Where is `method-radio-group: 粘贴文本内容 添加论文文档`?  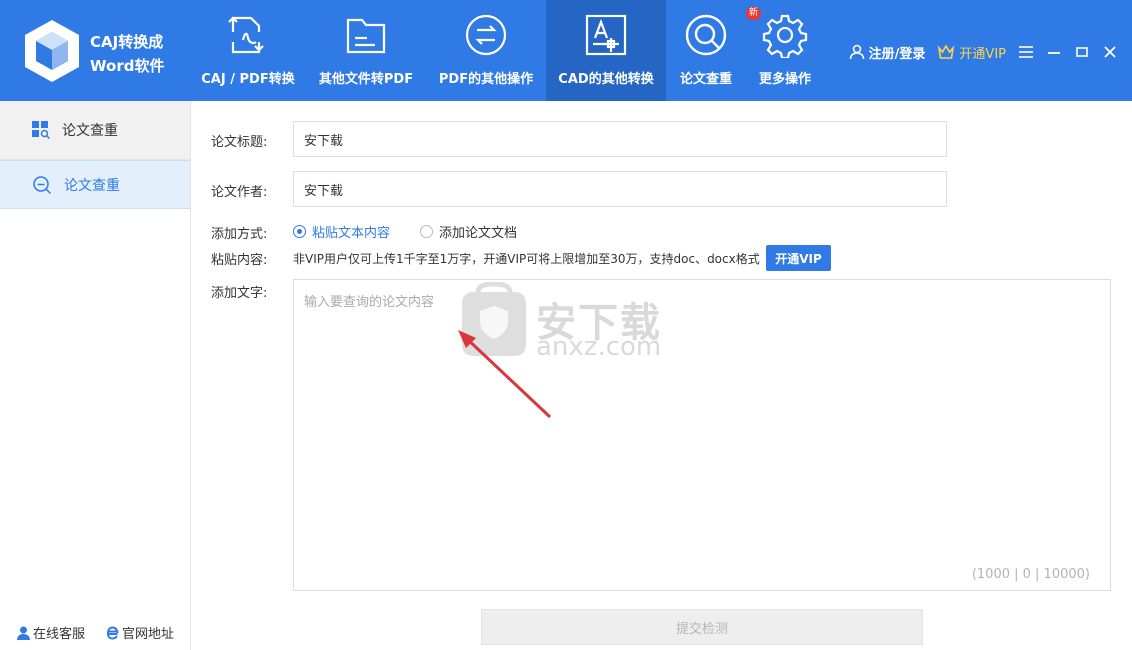
method-radio-group: 粘贴文本内容 添加论文文档 is located at coordinates (420, 231).